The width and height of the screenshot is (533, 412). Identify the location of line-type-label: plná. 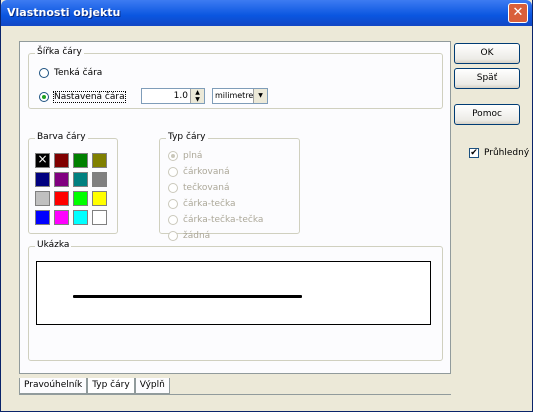
(193, 156).